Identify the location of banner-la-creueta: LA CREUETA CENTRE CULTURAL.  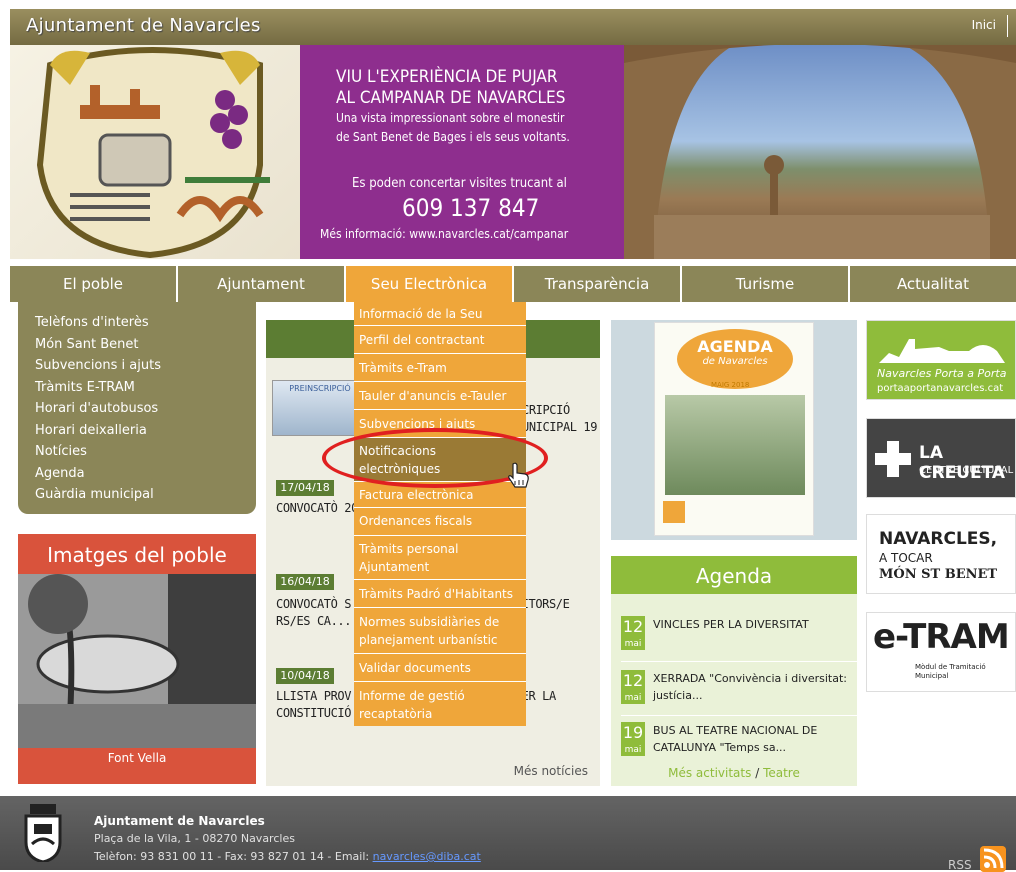
(941, 458).